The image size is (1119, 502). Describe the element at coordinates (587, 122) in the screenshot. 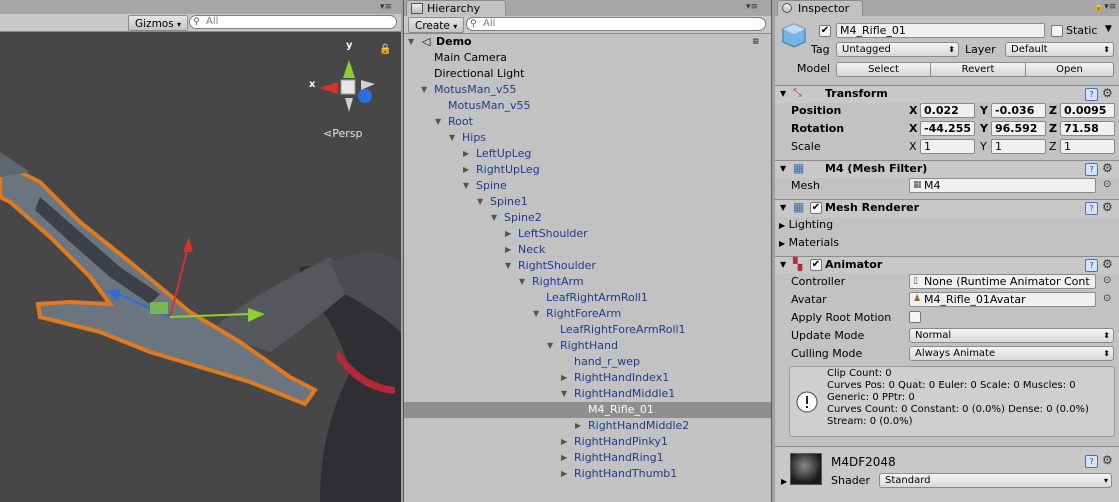

I see `hierarchy-item: ▼ Root` at that location.